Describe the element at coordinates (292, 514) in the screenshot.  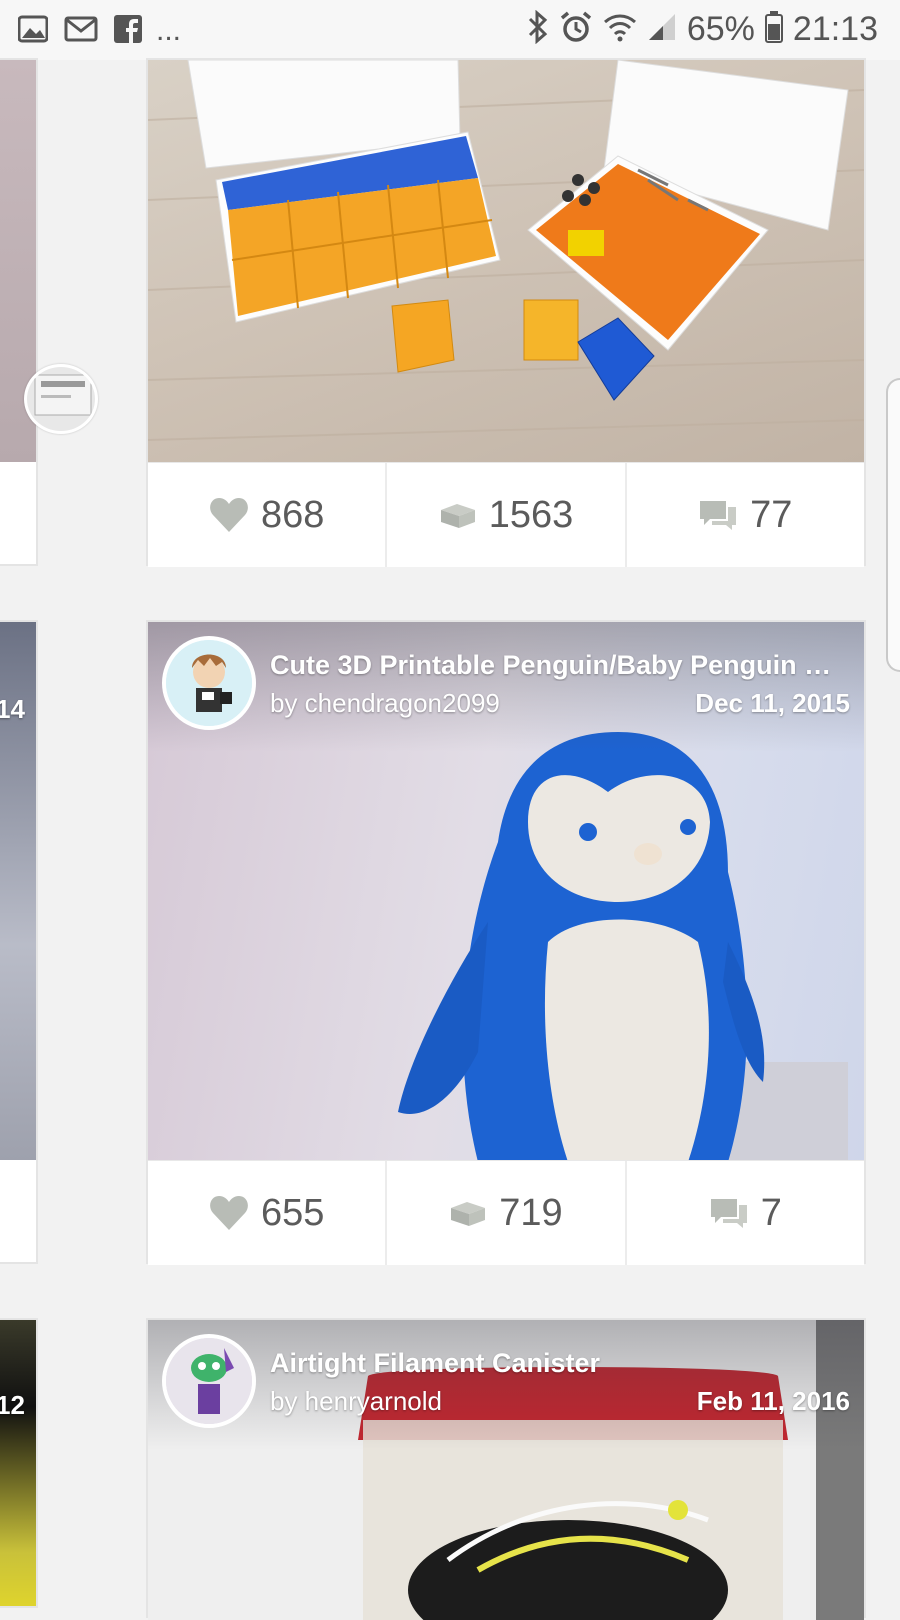
I see `like-count: 868` at that location.